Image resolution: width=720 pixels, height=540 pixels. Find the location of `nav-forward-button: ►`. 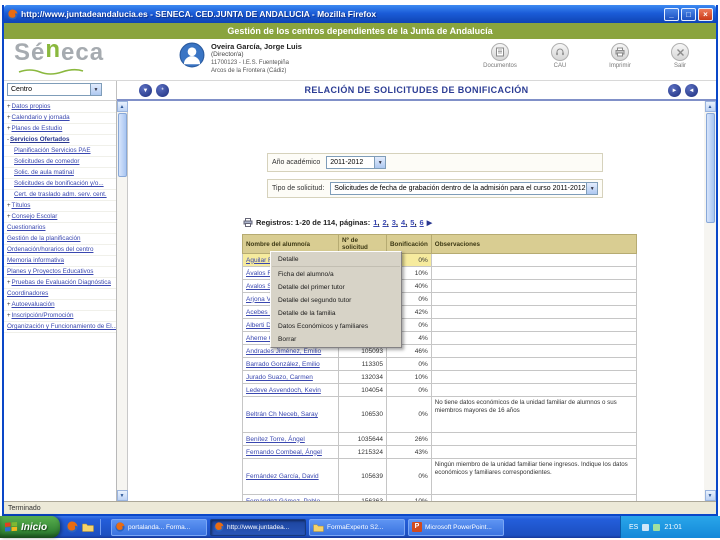

nav-forward-button: ► is located at coordinates (674, 90).